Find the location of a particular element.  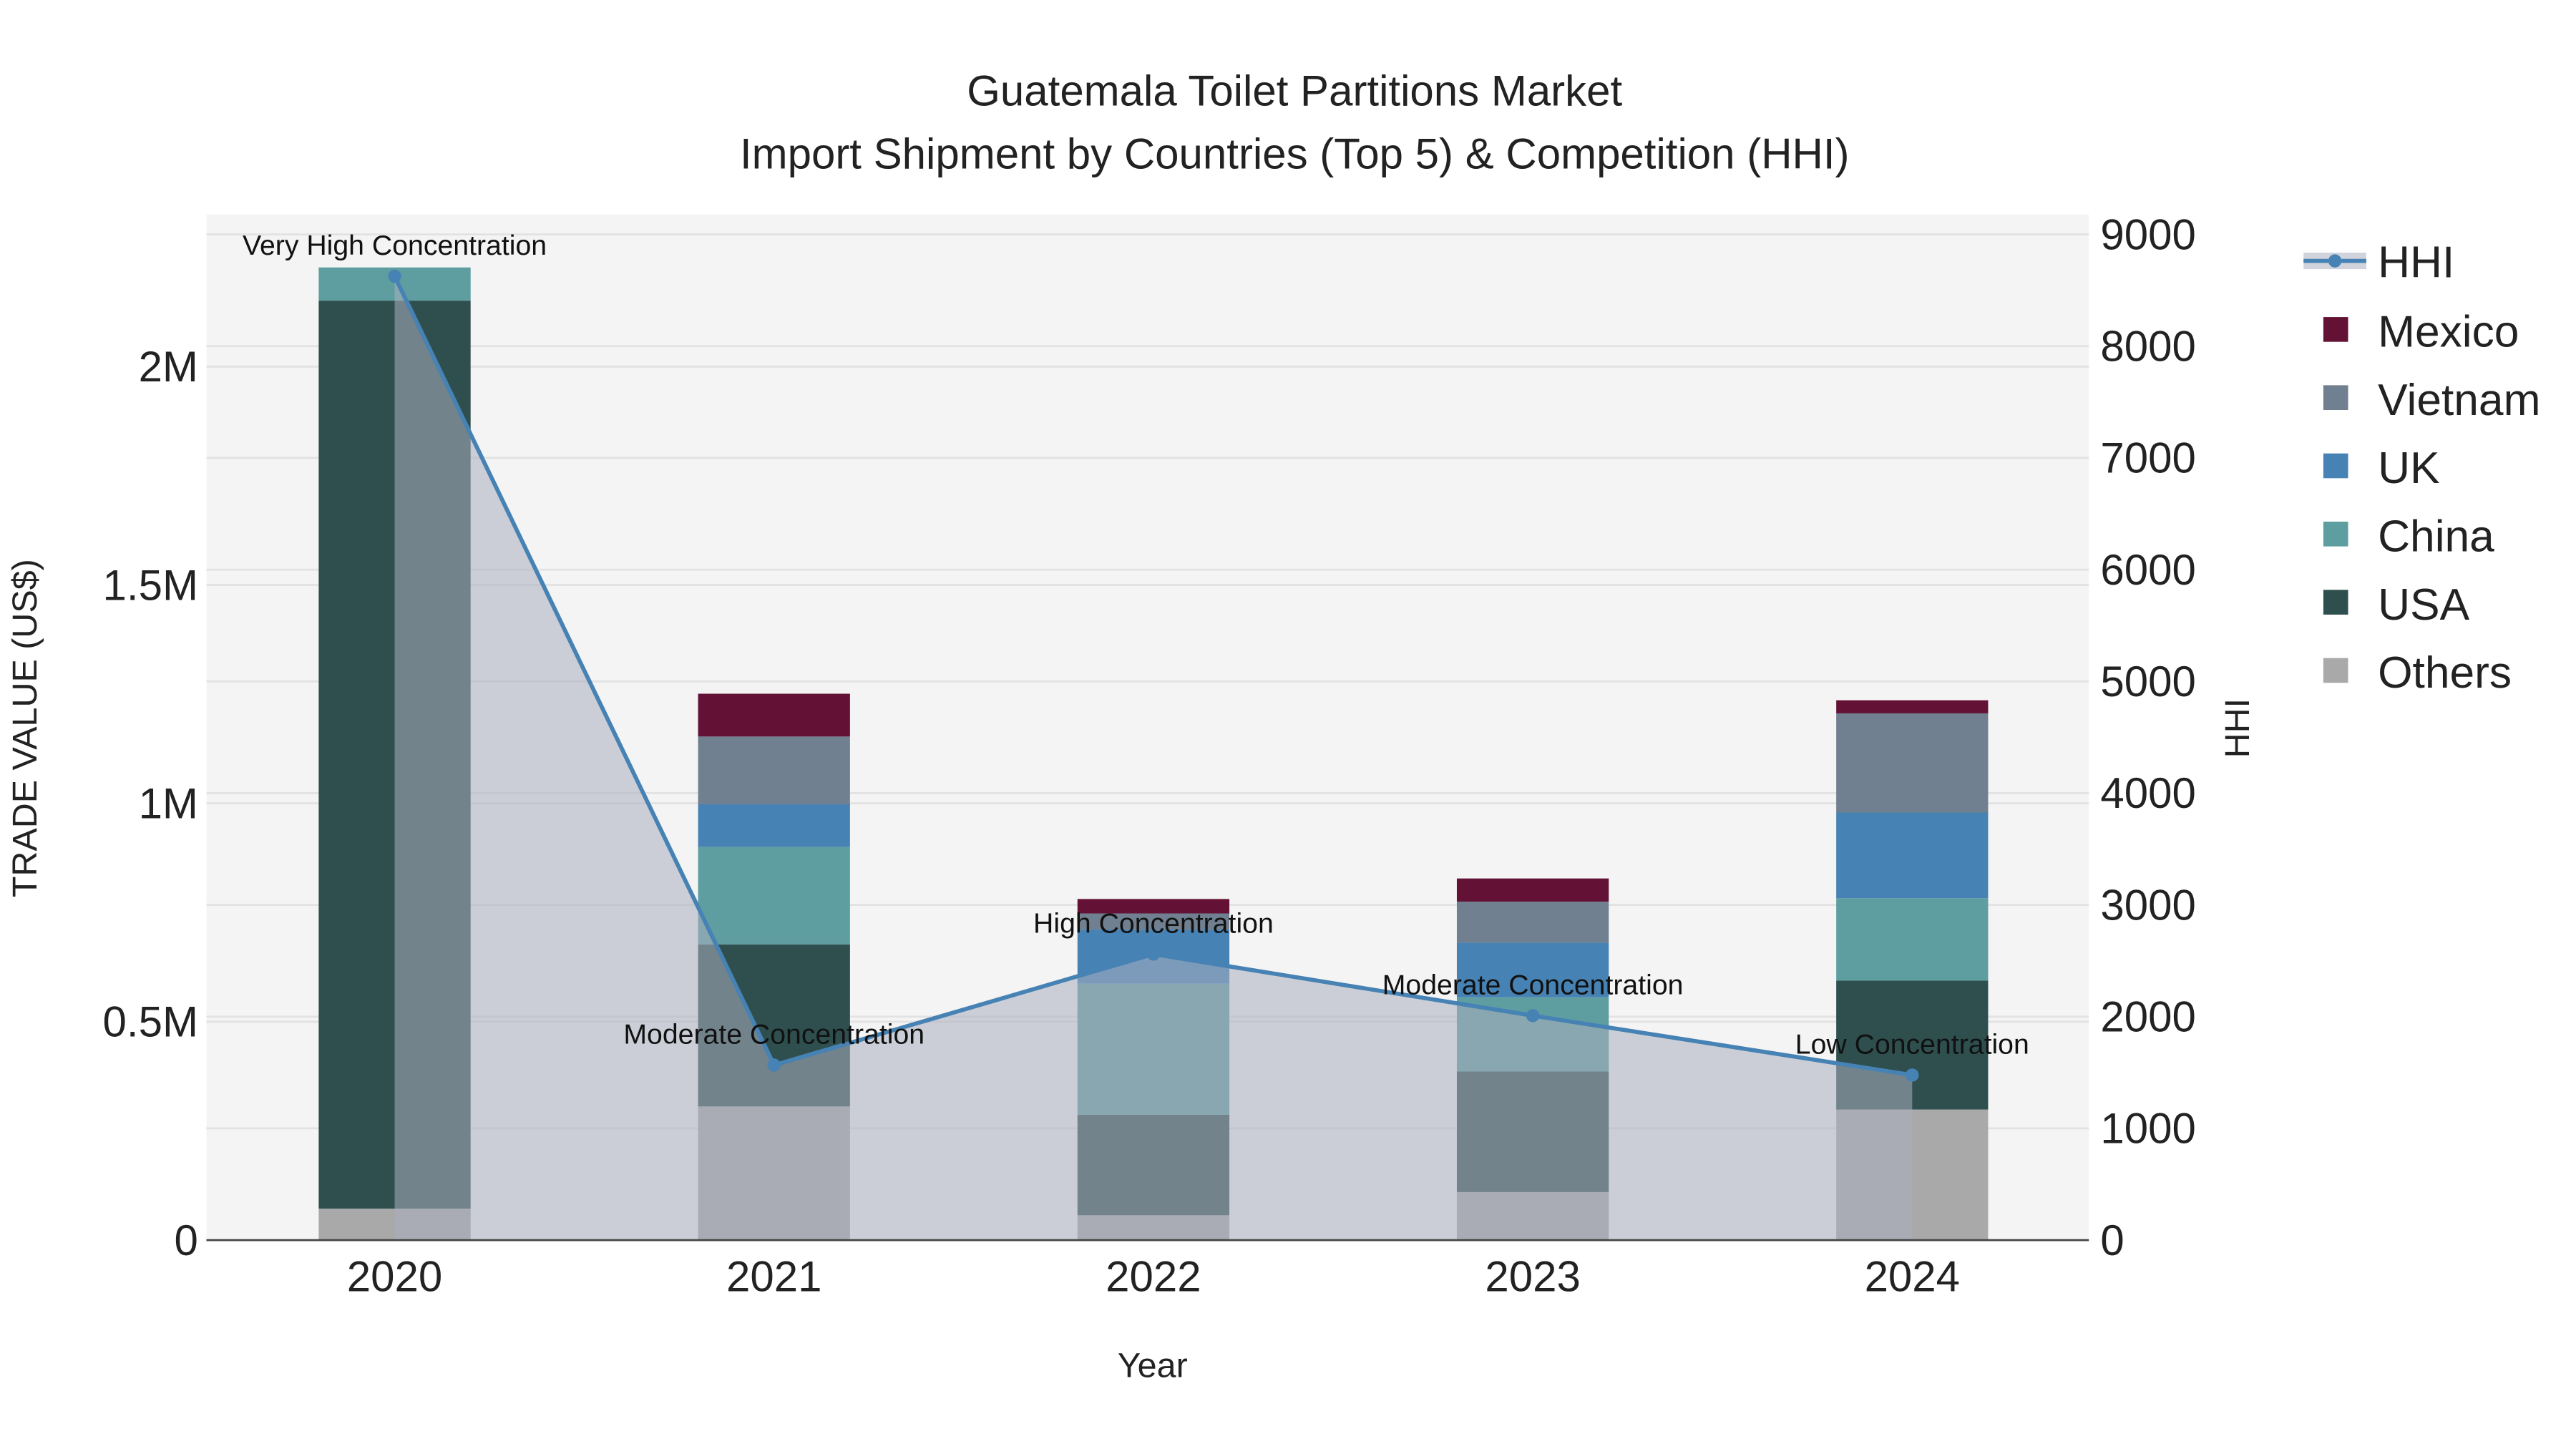

y2-tick-label: 8000 is located at coordinates (2147, 347).